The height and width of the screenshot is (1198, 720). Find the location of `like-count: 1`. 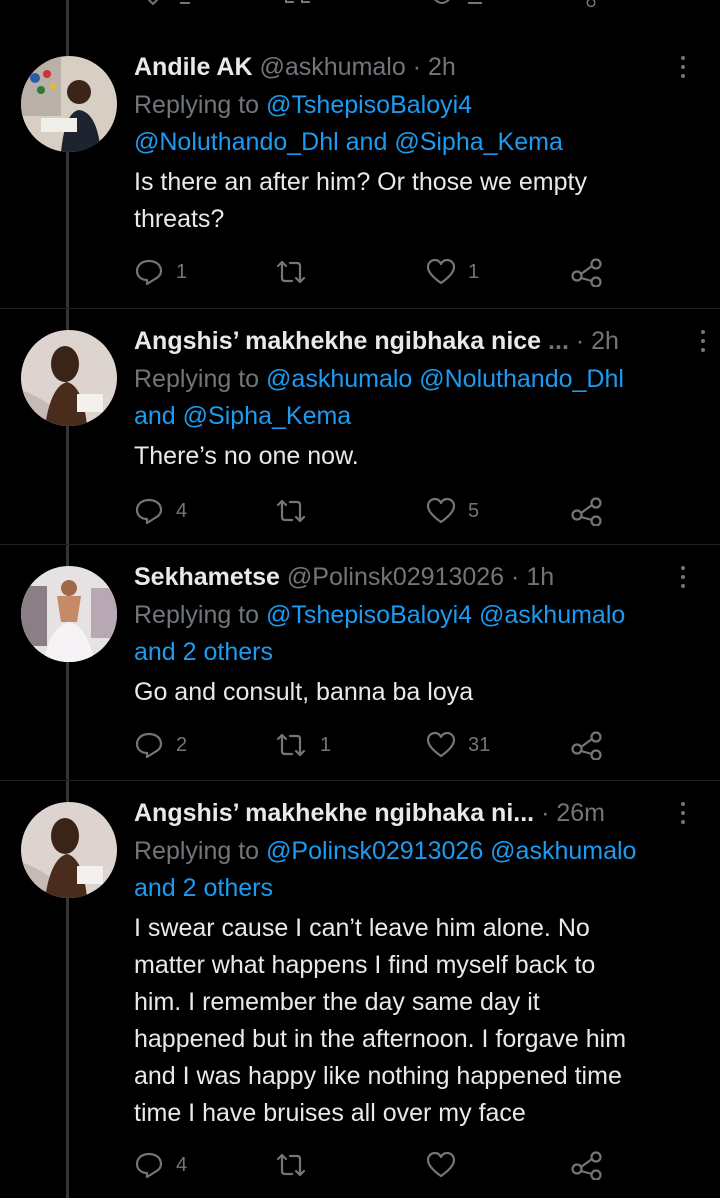

like-count: 1 is located at coordinates (474, 271).